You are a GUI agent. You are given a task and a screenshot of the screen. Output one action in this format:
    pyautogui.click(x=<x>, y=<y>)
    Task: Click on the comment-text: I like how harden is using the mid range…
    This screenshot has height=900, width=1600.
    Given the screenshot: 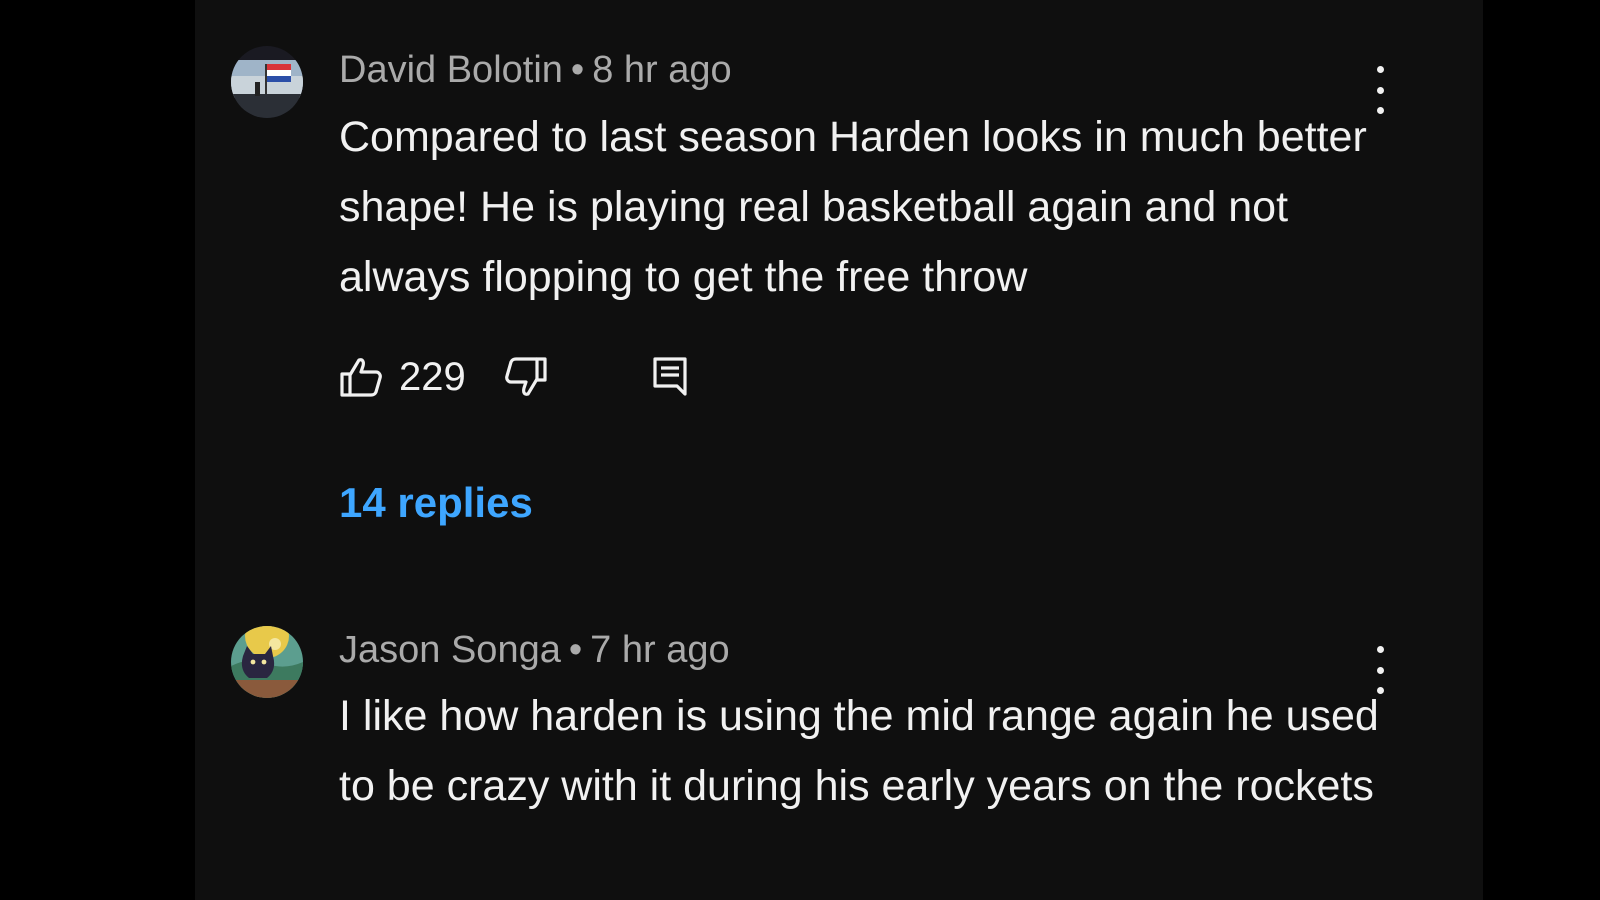 What is the action you would take?
    pyautogui.click(x=859, y=751)
    